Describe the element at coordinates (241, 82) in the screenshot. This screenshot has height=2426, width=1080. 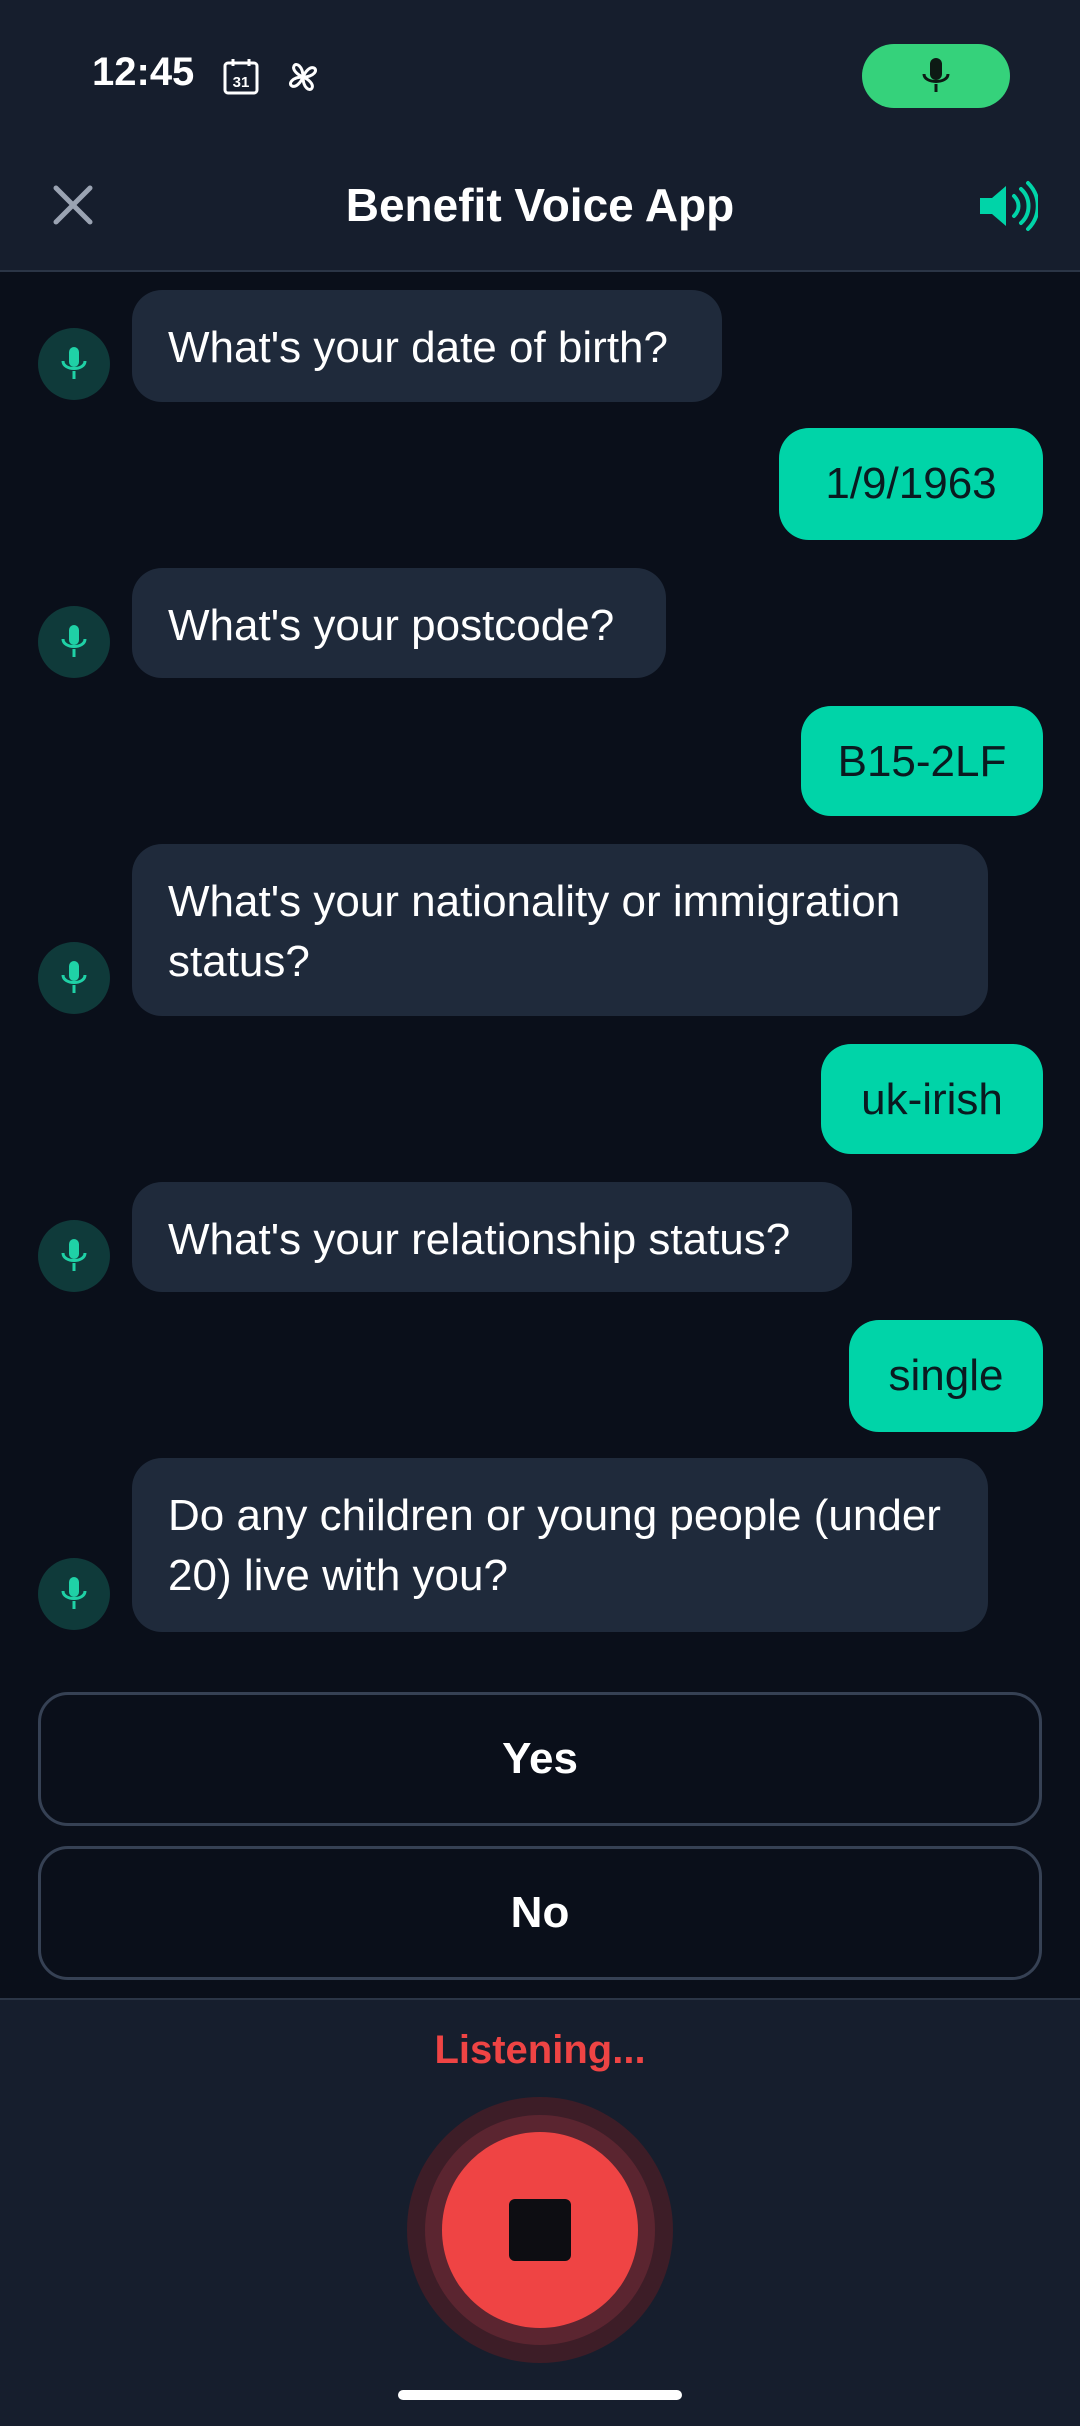
I see `calendar-day: 31` at that location.